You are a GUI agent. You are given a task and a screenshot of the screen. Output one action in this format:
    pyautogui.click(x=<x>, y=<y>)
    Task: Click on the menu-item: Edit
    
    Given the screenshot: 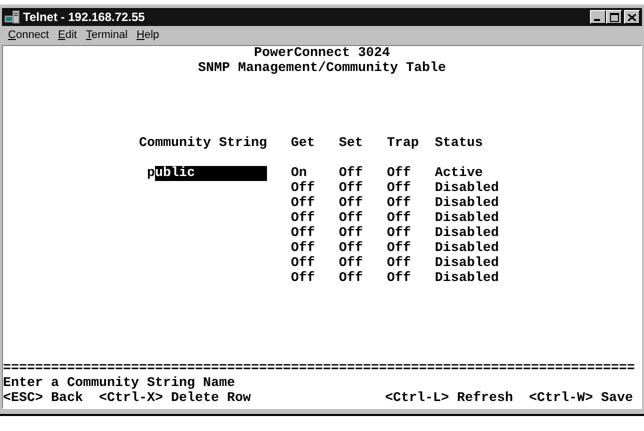 What is the action you would take?
    pyautogui.click(x=67, y=35)
    